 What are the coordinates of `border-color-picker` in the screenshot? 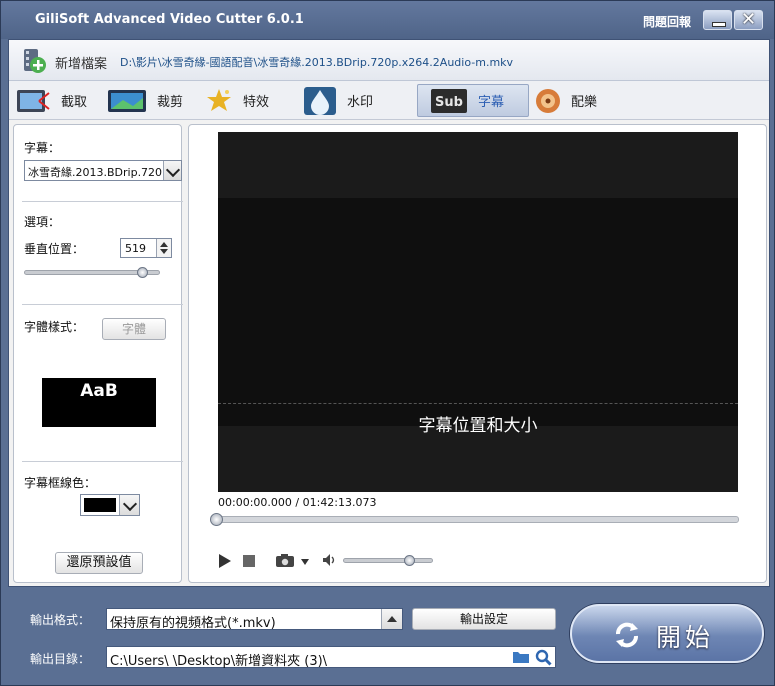 It's located at (110, 505).